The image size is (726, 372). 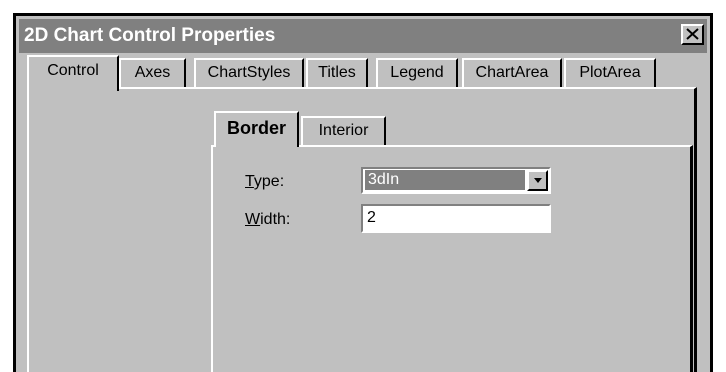 I want to click on type-label-text: ype:, so click(x=269, y=181).